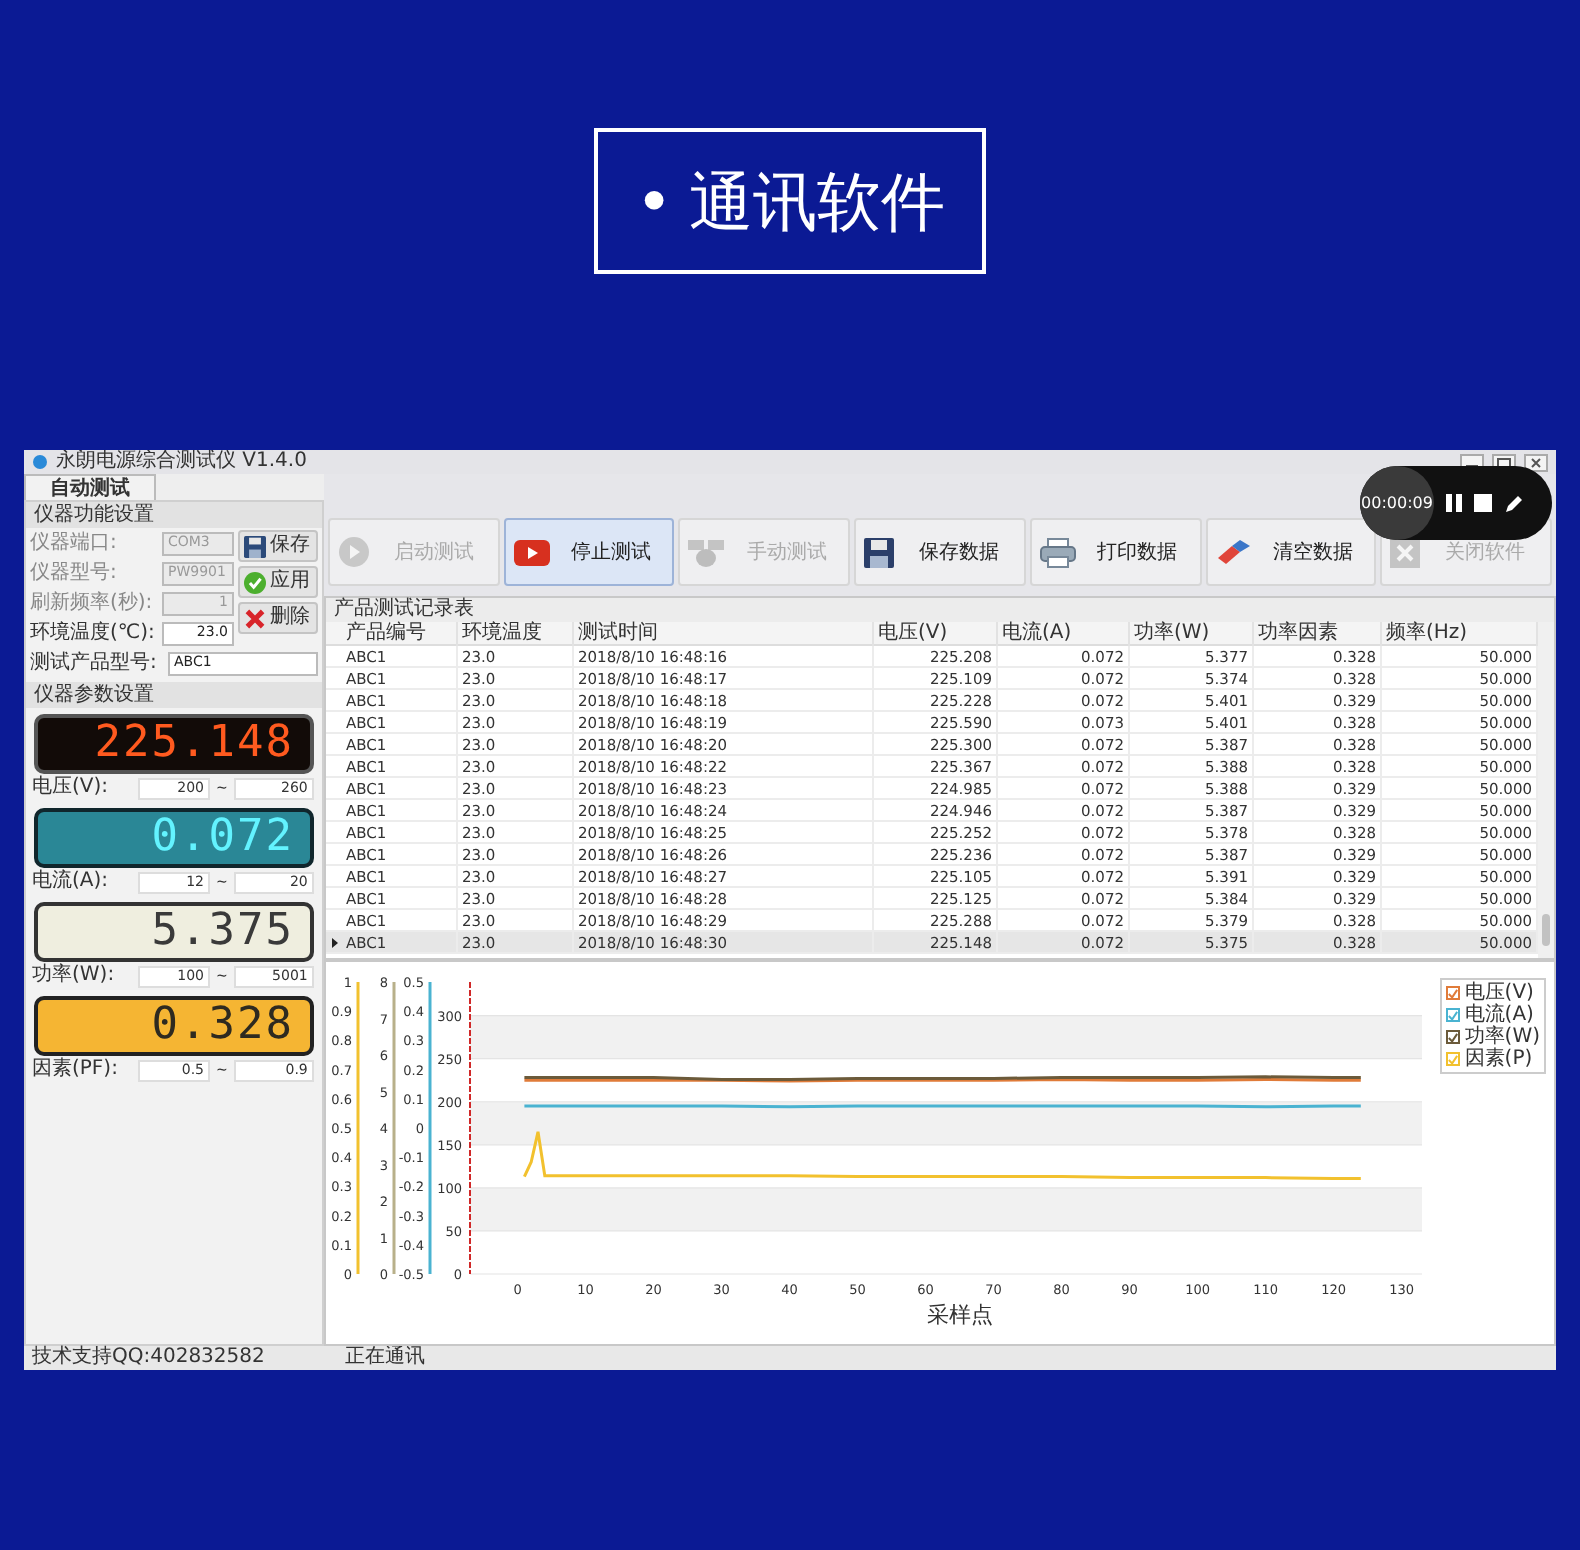 Image resolution: width=1580 pixels, height=1550 pixels. I want to click on table-title: 产品测试记录表, so click(940, 610).